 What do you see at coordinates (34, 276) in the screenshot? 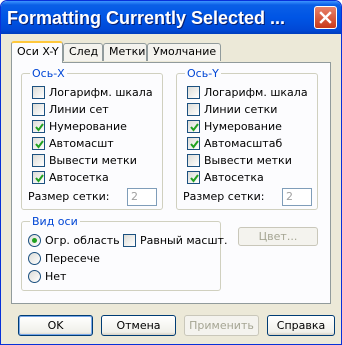
I see `none-radio` at bounding box center [34, 276].